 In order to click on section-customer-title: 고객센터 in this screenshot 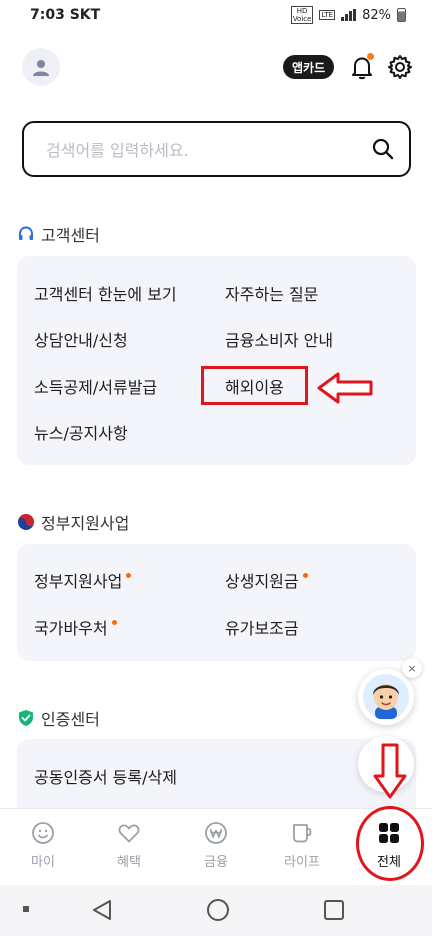, I will do `click(58, 234)`.